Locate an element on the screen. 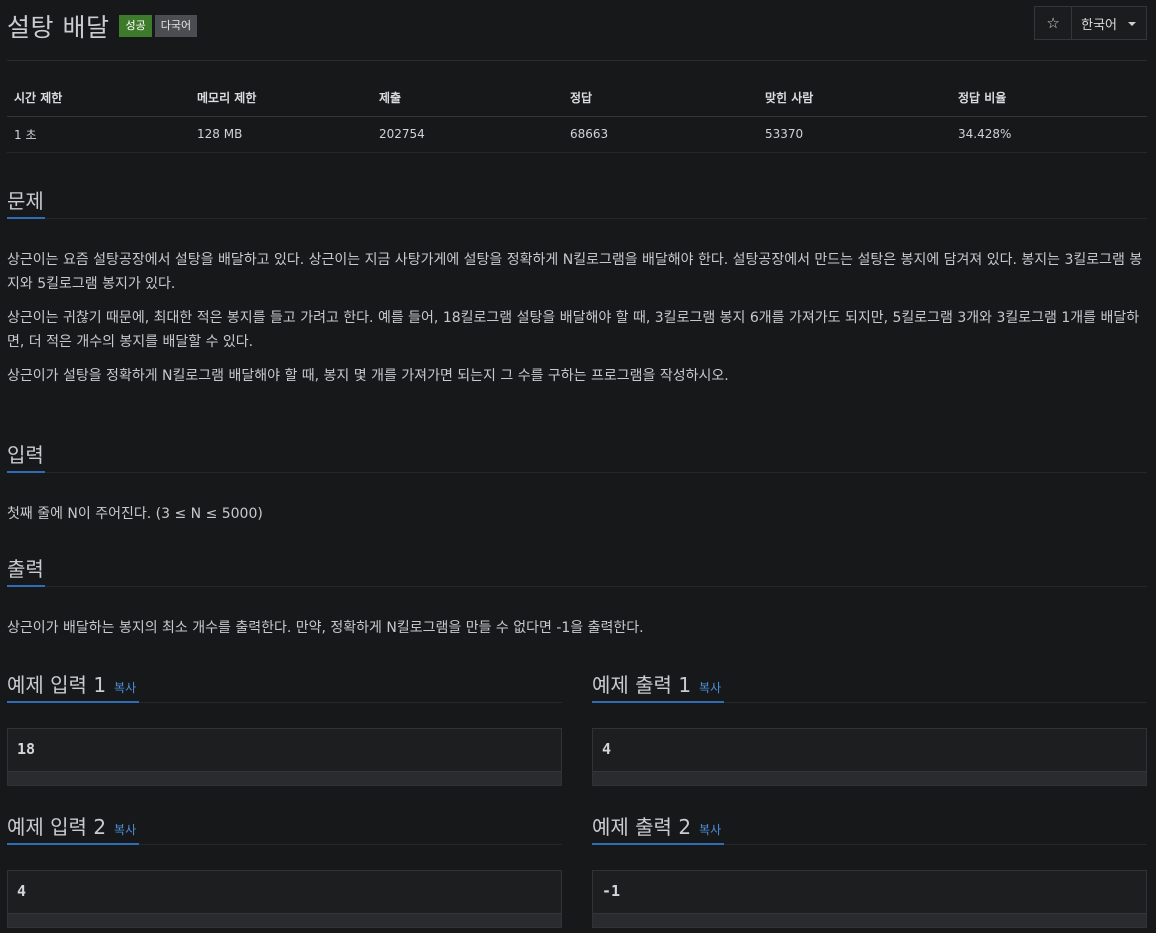 This screenshot has height=933, width=1156. info-value-row: 1 초 128 MB 202754 68663 53370 34.428% is located at coordinates (577, 134).